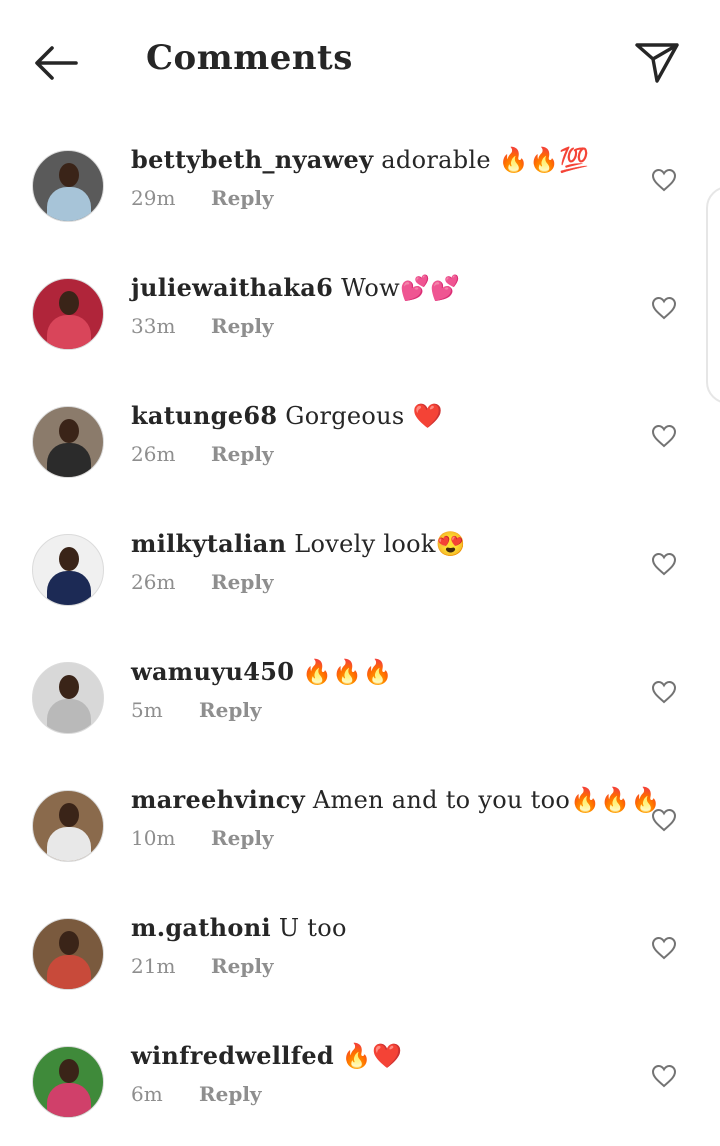 This screenshot has height=1146, width=720. What do you see at coordinates (202, 838) in the screenshot?
I see `comment-meta: 10m Reply` at bounding box center [202, 838].